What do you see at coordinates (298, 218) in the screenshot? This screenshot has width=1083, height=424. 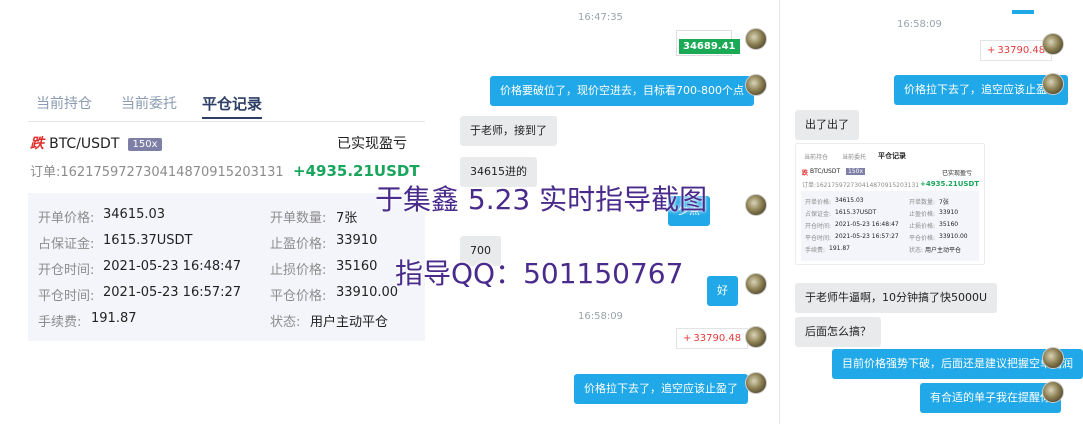 I see `quantity-label: 开单数量:` at bounding box center [298, 218].